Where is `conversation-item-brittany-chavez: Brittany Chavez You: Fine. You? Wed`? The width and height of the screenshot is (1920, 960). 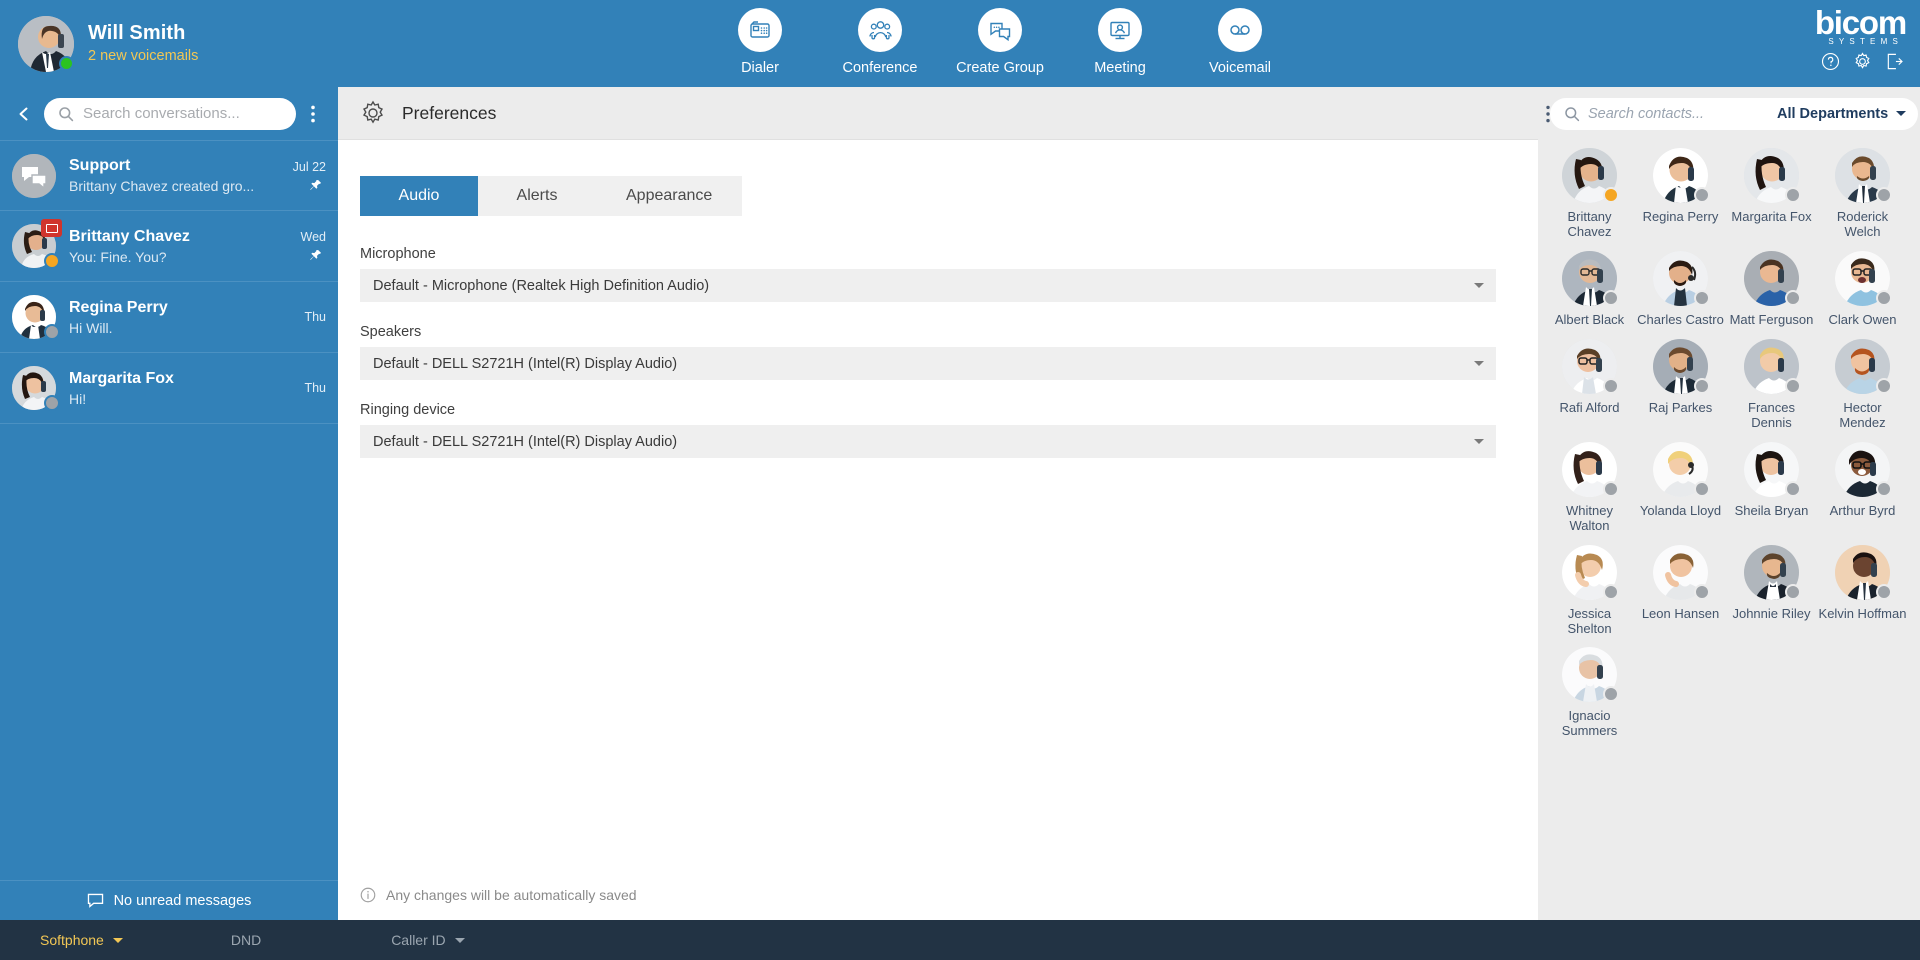 conversation-item-brittany-chavez: Brittany Chavez You: Fine. You? Wed is located at coordinates (169, 246).